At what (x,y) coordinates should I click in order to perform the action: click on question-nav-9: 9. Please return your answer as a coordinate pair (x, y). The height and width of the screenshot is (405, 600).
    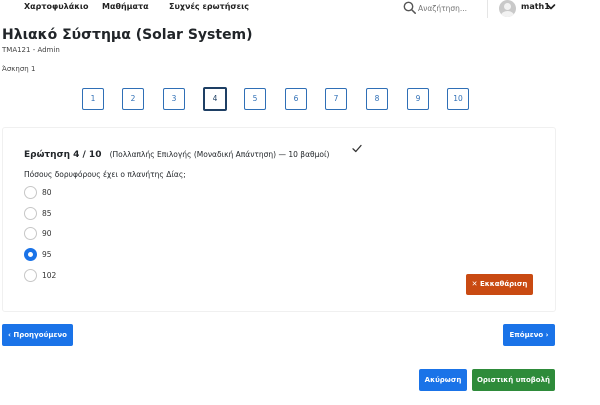
    Looking at the image, I should click on (418, 99).